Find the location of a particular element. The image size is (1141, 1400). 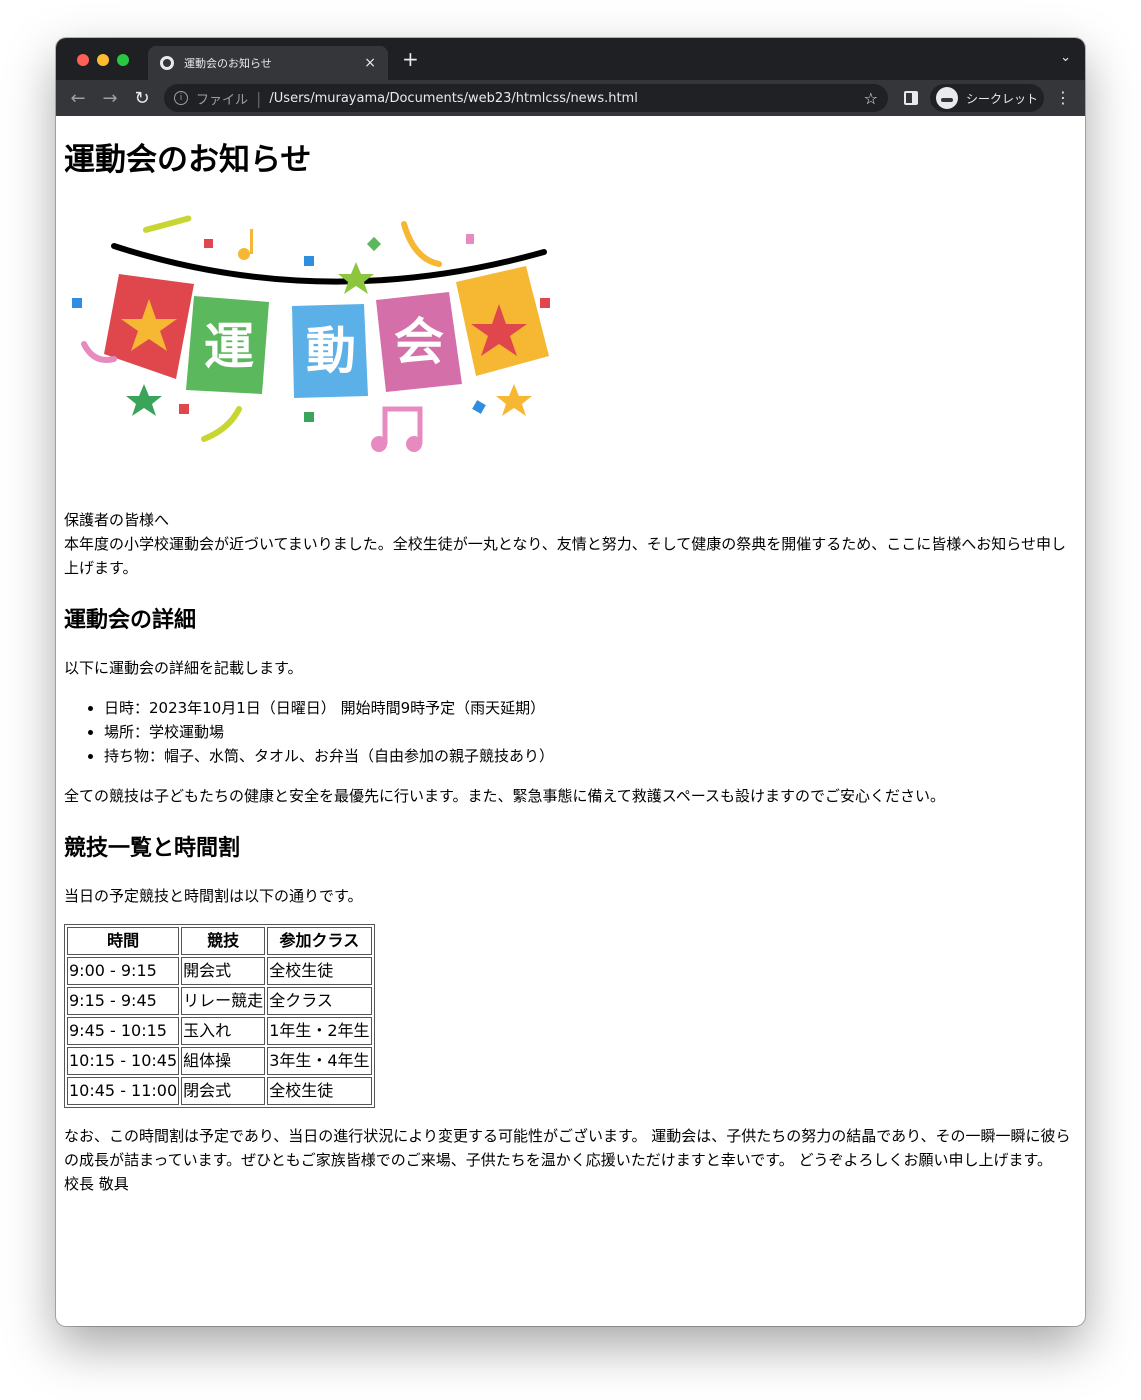

side-panel-icon is located at coordinates (911, 98).